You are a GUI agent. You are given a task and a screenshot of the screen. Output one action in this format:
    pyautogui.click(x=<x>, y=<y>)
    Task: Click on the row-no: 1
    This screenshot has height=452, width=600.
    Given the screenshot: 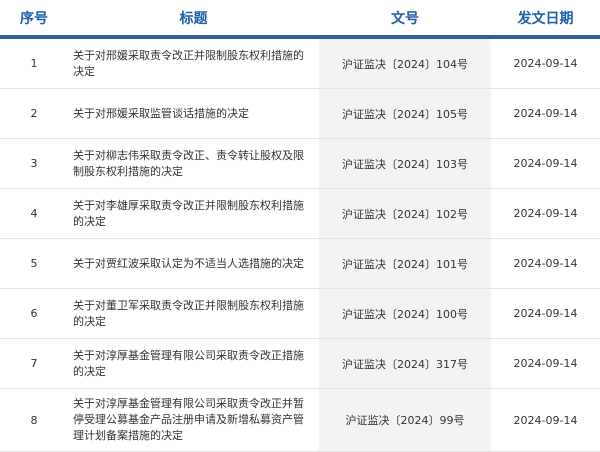 What is the action you would take?
    pyautogui.click(x=34, y=63)
    